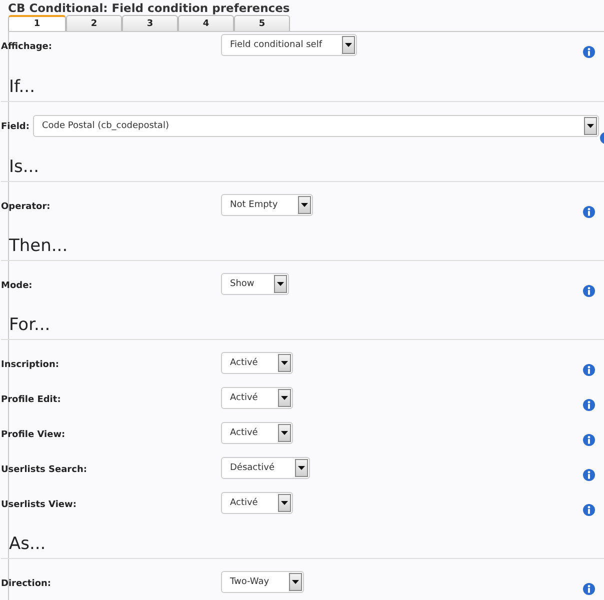  I want to click on field-label: Field:, so click(15, 126).